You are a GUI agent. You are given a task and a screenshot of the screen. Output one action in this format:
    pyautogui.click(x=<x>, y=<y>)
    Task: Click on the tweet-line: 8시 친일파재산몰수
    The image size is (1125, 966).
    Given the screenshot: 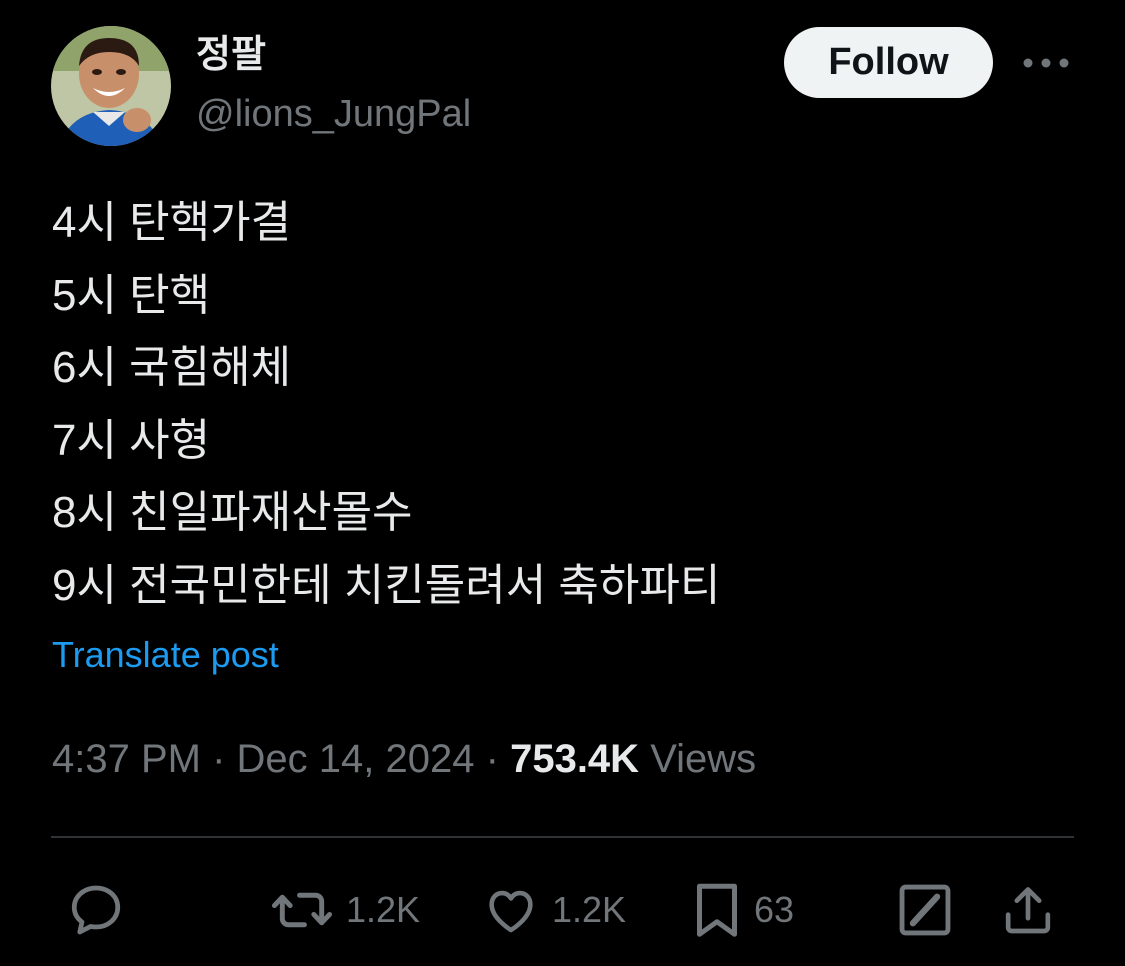 What is the action you would take?
    pyautogui.click(x=232, y=512)
    